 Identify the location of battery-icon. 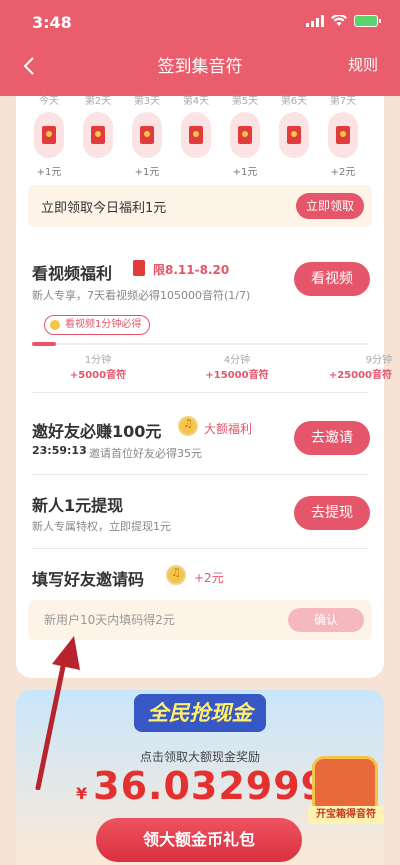
(367, 21).